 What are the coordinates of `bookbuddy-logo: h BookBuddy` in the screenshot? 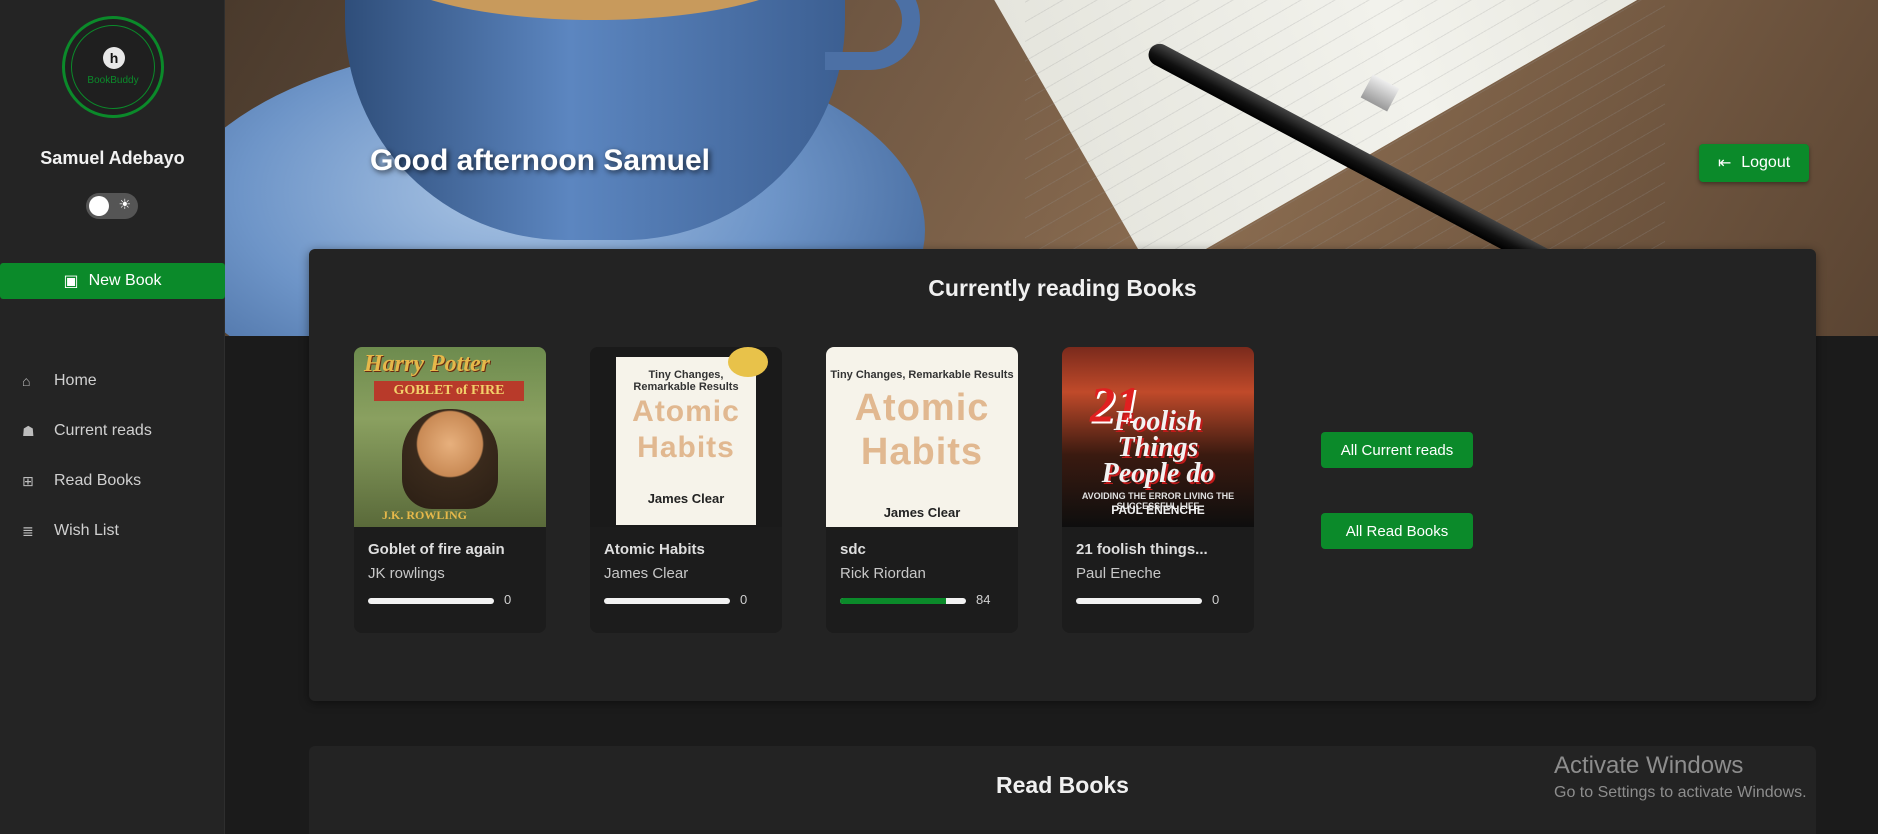 It's located at (113, 67).